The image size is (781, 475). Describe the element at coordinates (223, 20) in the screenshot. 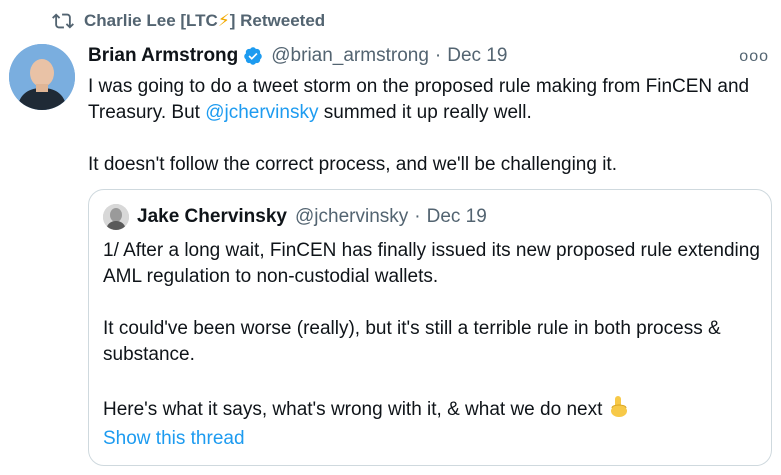

I see `lightning-icon: ⚡` at that location.